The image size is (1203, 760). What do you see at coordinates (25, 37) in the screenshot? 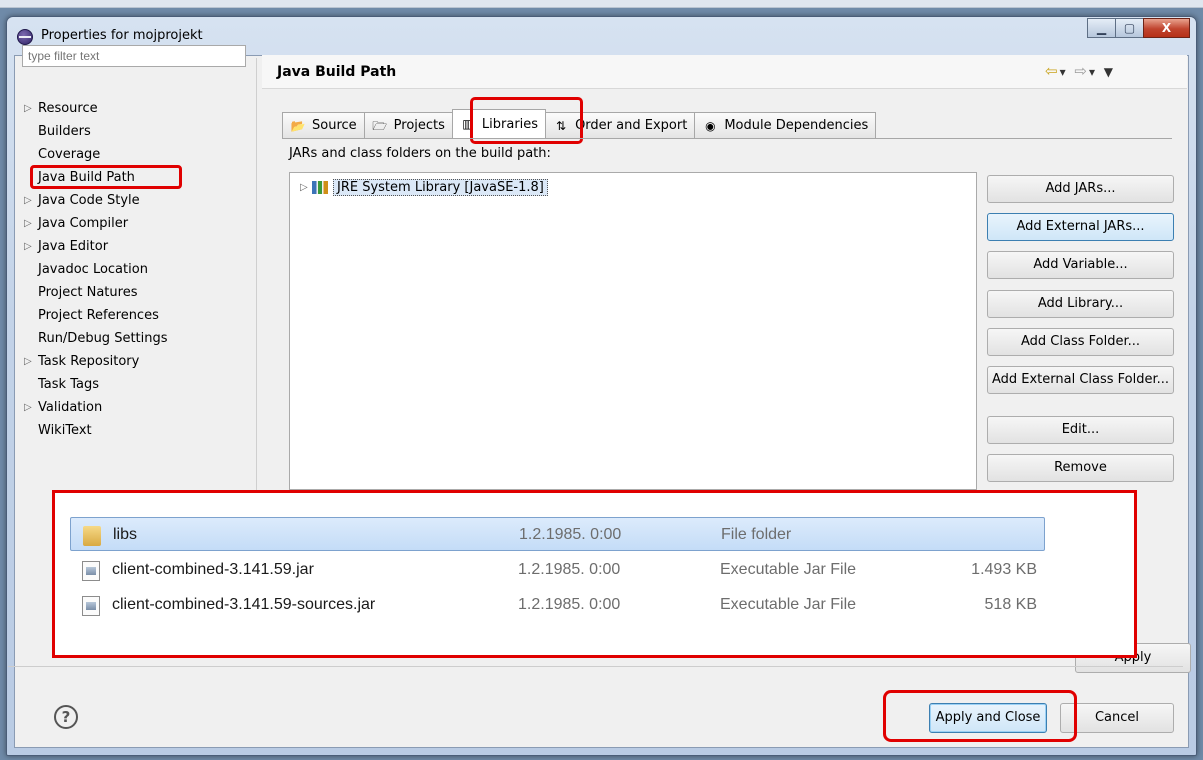
I see `eclipse-icon` at bounding box center [25, 37].